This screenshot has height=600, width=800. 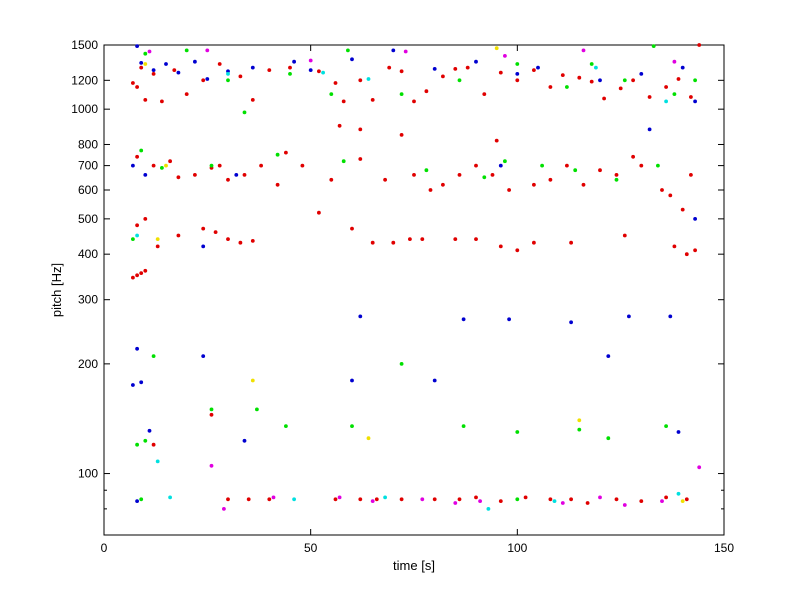 What do you see at coordinates (88, 190) in the screenshot?
I see `y-tick-label: 600` at bounding box center [88, 190].